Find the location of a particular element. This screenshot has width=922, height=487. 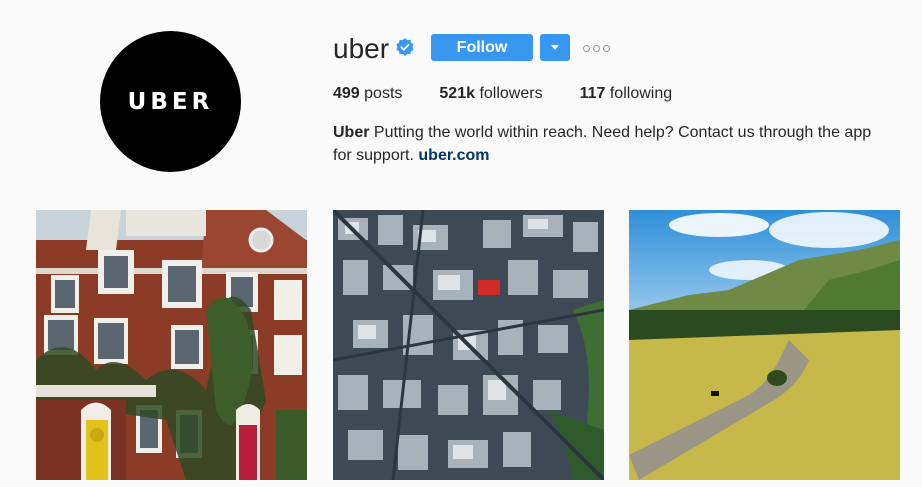

suggestions-dropdown-button is located at coordinates (555, 47).